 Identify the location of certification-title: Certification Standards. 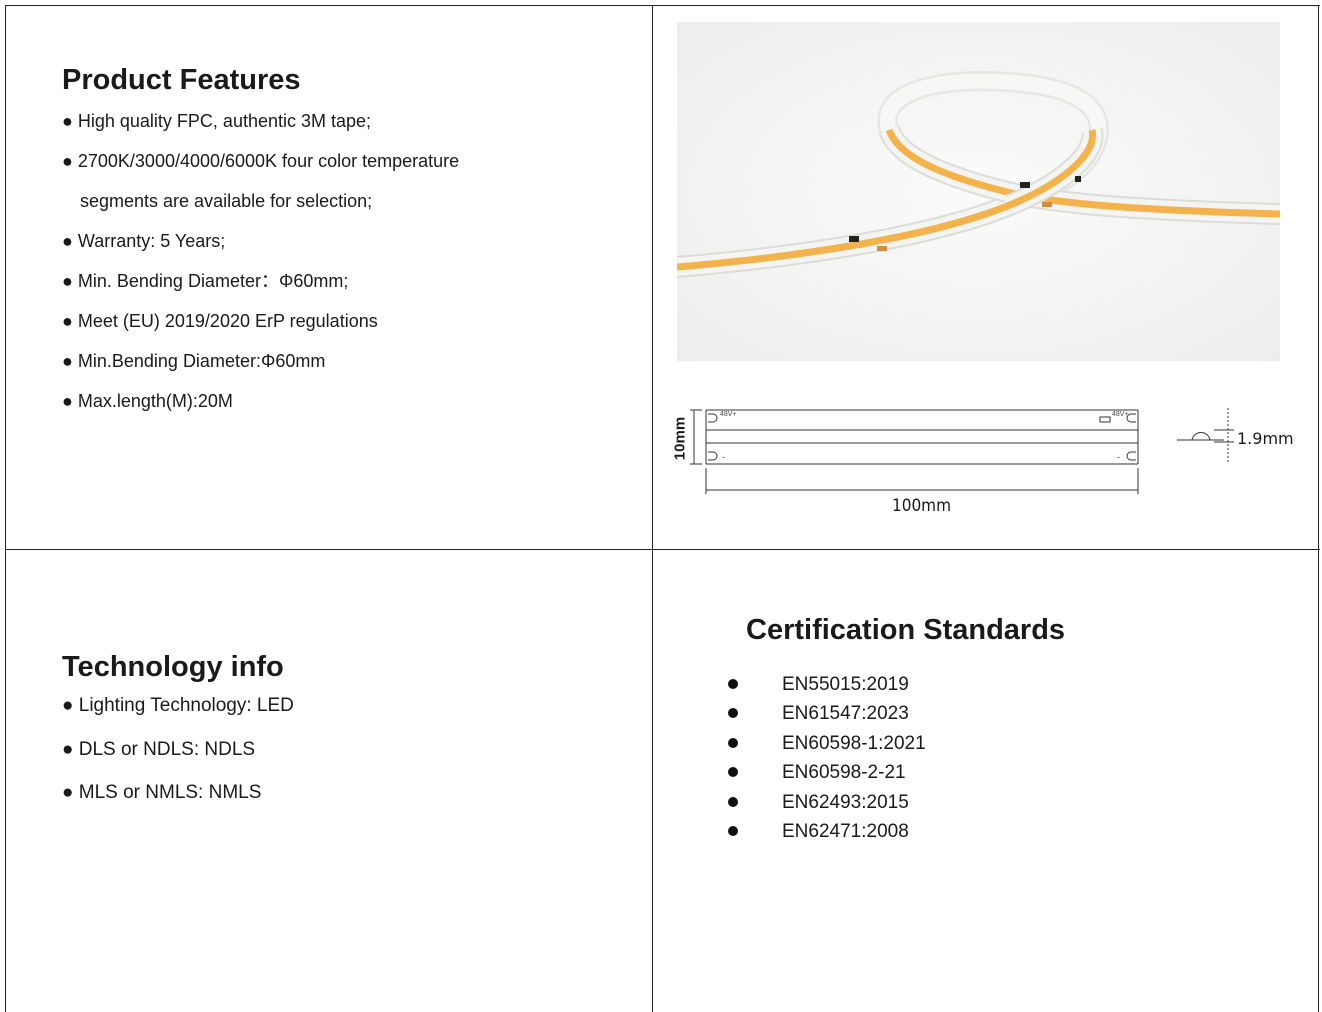
(906, 630).